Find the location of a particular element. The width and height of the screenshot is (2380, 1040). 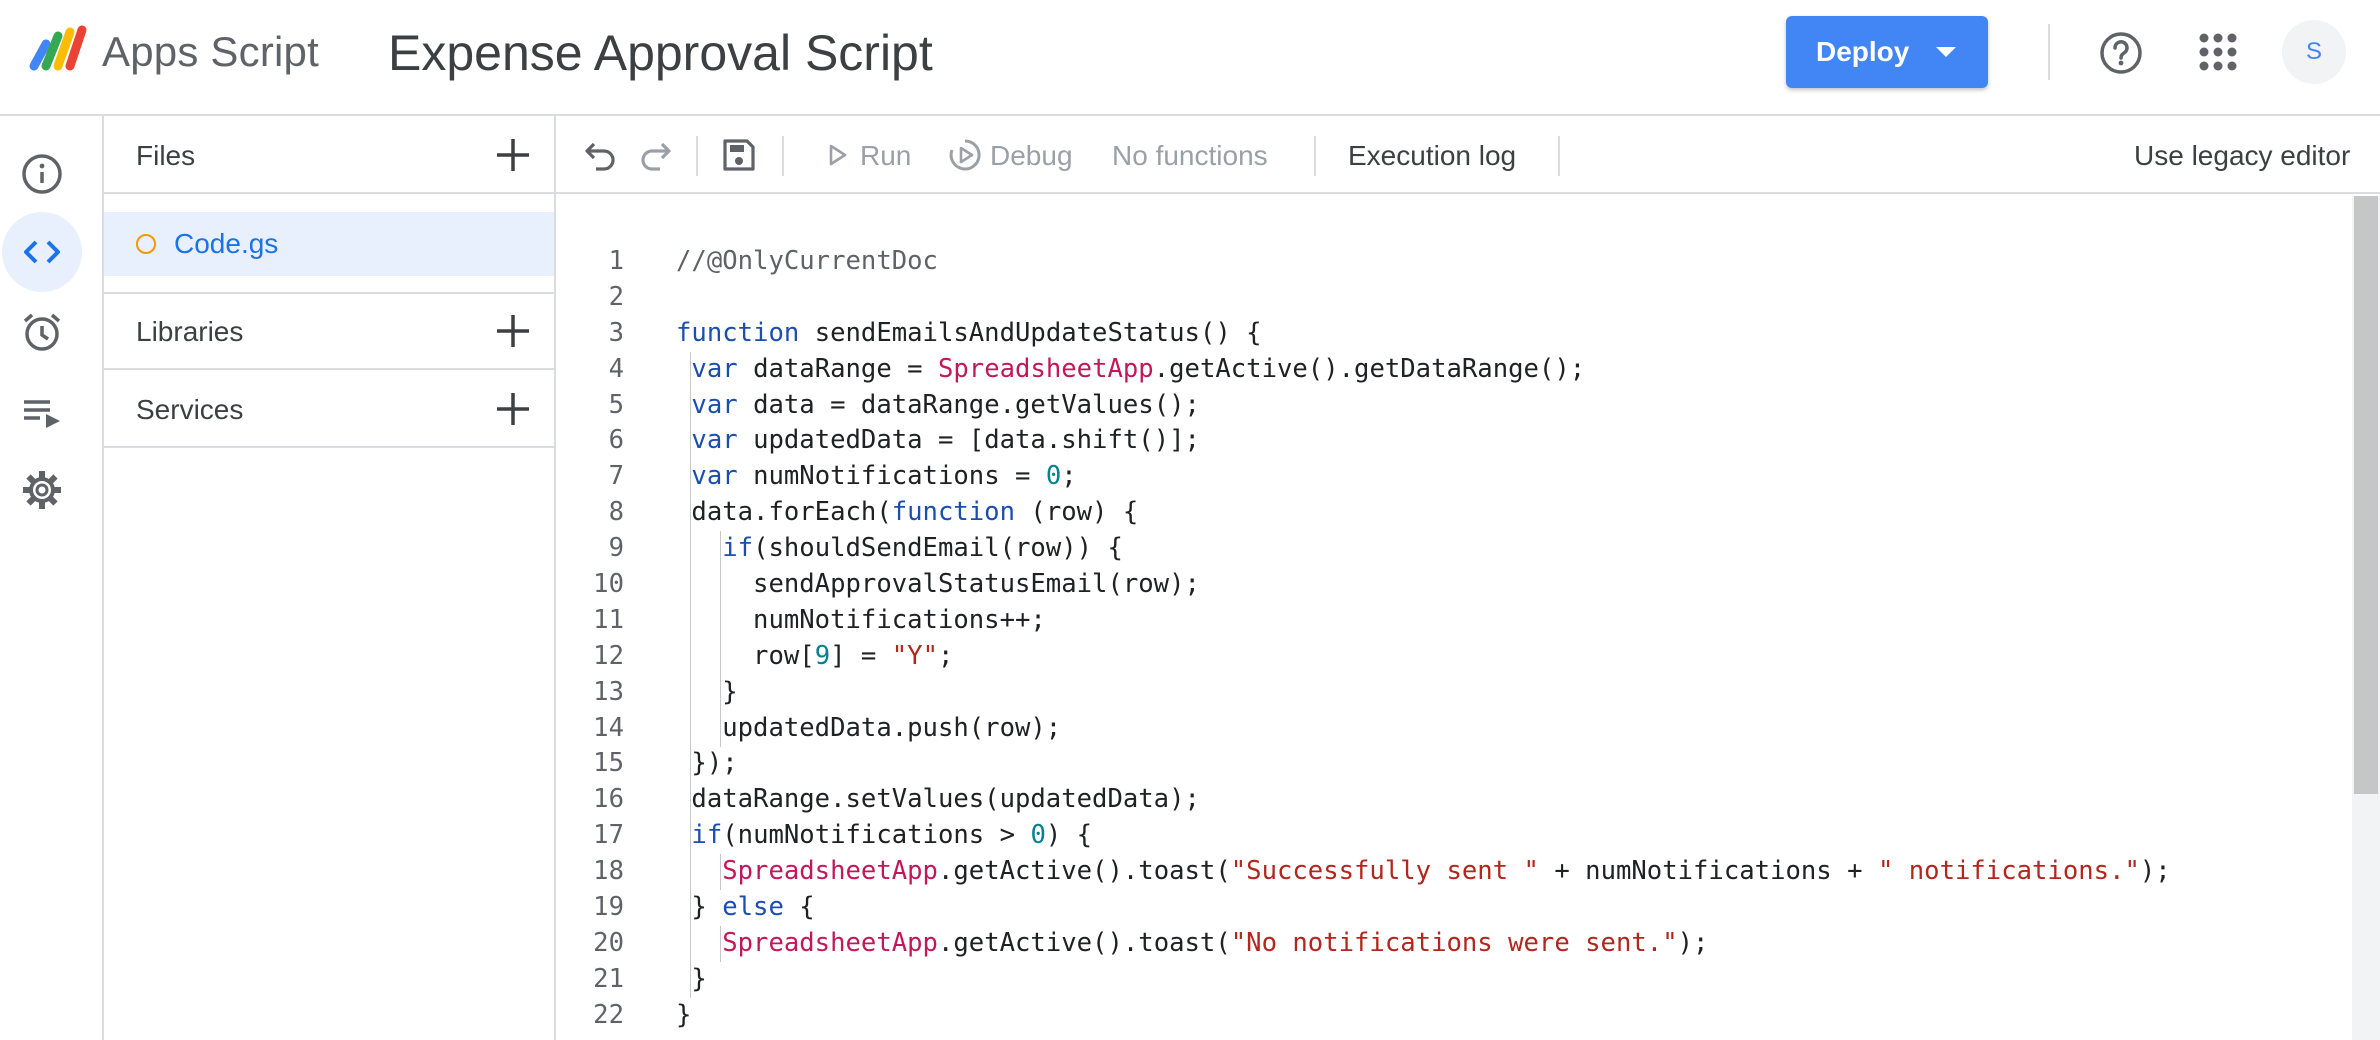

code-line: 22} is located at coordinates (1451, 1016).